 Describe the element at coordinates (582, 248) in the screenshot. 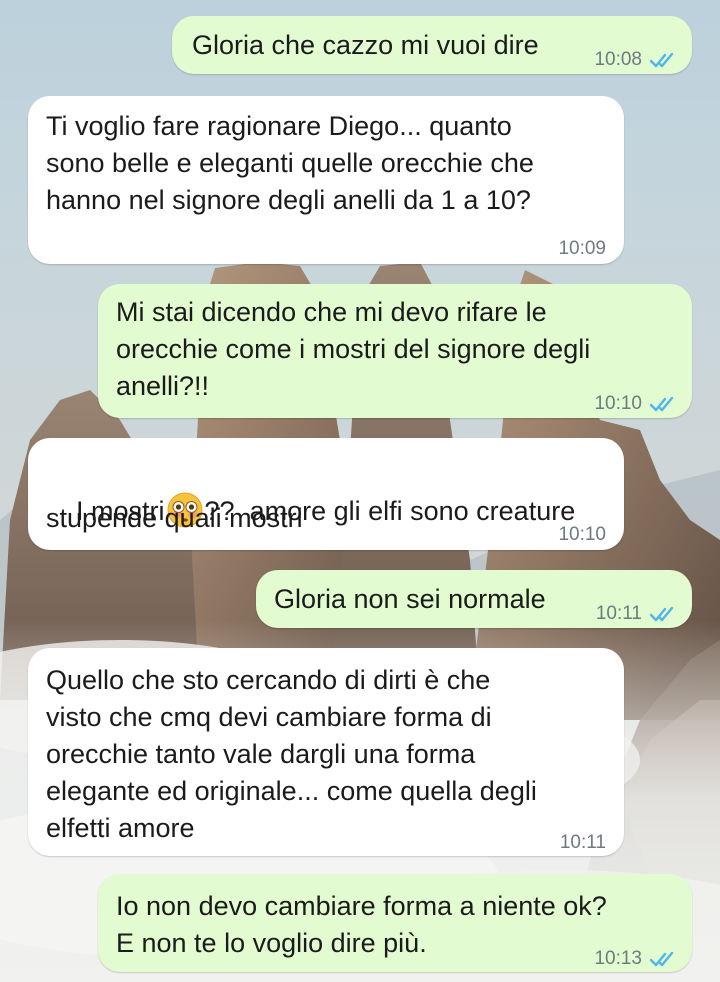

I see `message-time: 10:09` at that location.